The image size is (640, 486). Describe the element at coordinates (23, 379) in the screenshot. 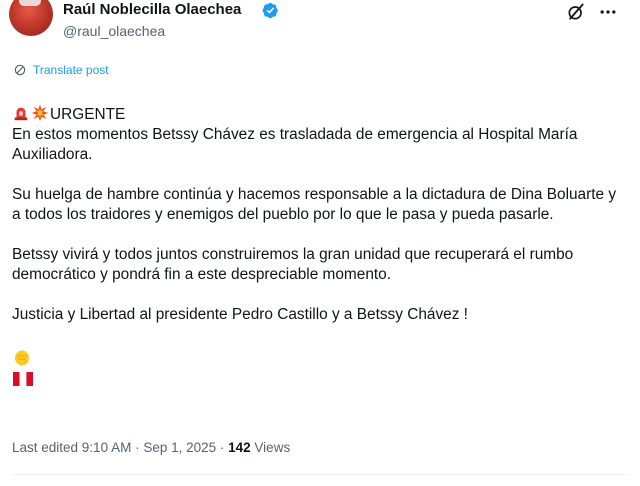

I see `peru-flag-icon` at that location.